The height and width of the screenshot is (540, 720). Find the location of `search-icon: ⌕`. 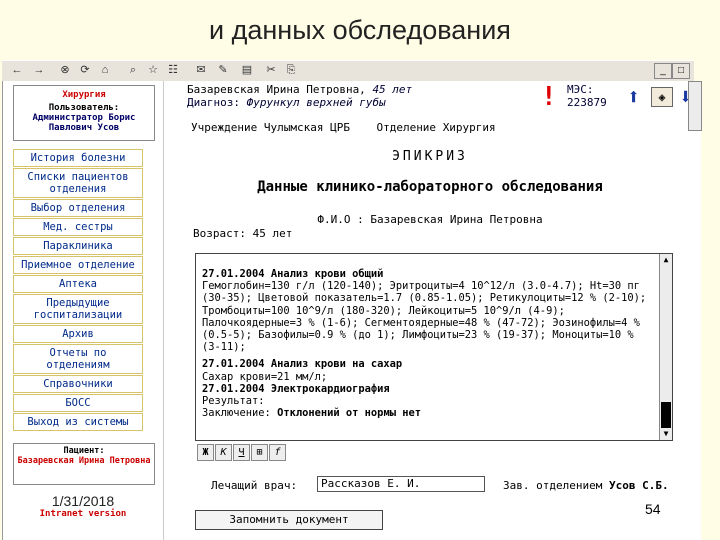

search-icon: ⌕ is located at coordinates (133, 70).